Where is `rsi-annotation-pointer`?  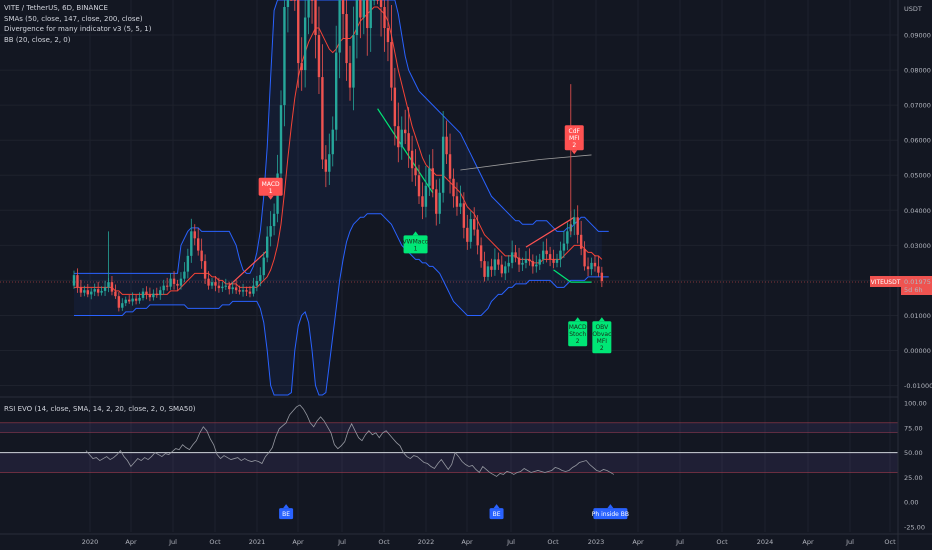 rsi-annotation-pointer is located at coordinates (286, 506).